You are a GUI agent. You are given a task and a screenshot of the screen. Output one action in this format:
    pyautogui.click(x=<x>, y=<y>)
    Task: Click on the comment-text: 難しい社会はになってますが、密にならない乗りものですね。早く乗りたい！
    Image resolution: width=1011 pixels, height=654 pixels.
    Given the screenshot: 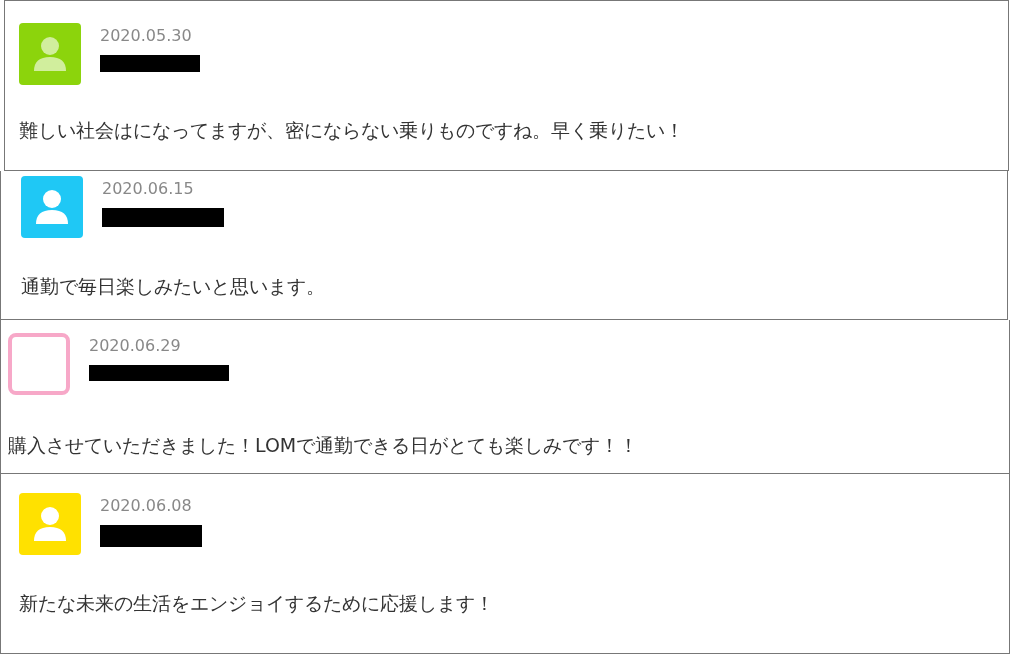 What is the action you would take?
    pyautogui.click(x=352, y=130)
    